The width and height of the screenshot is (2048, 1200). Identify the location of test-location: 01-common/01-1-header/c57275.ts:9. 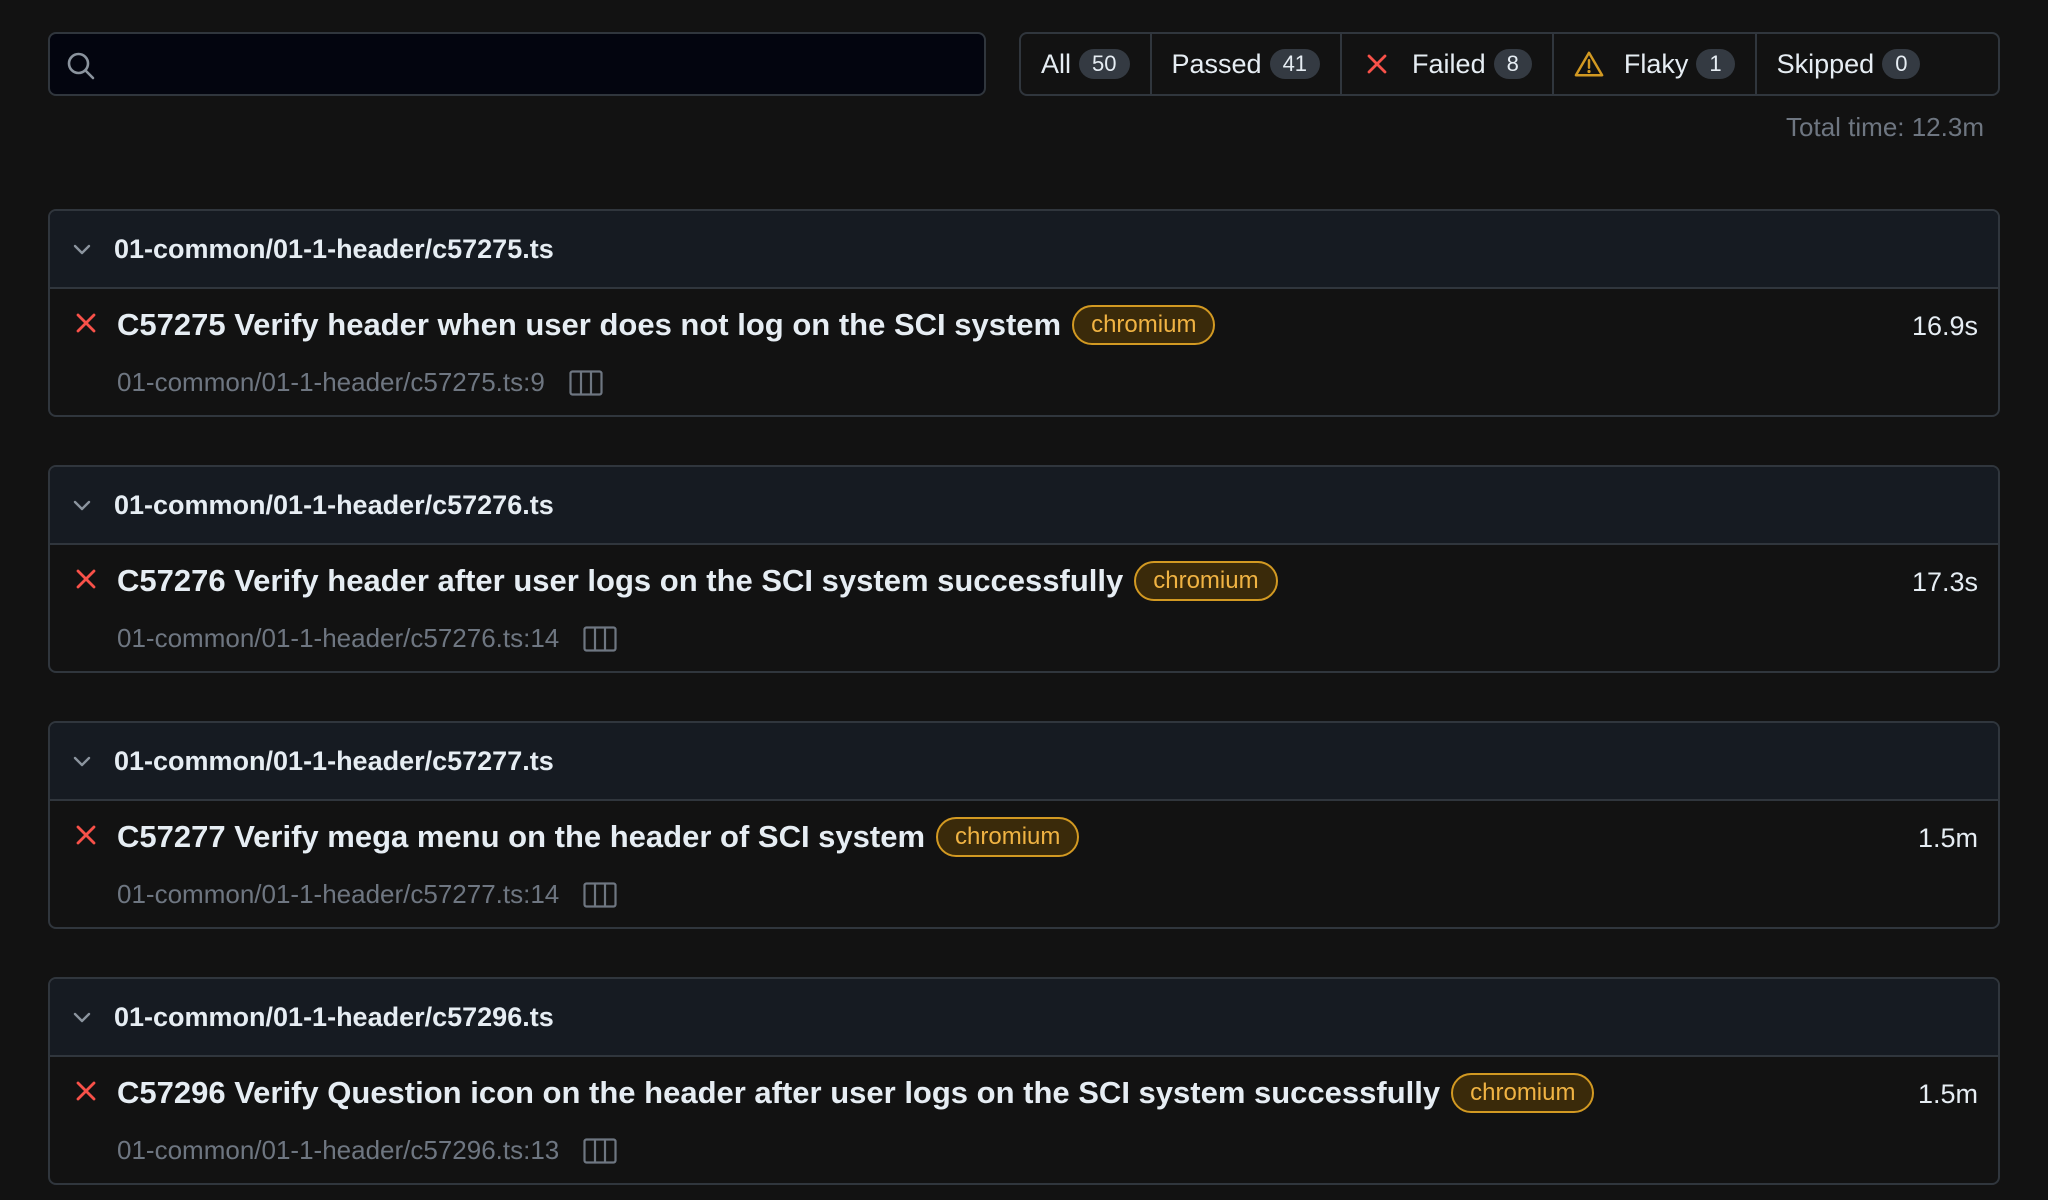
(331, 382).